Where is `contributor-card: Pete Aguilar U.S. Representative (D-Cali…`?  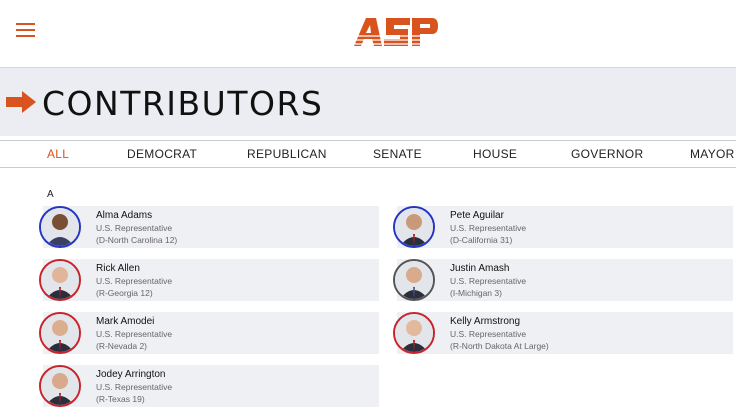 contributor-card: Pete Aguilar U.S. Representative (D-Cali… is located at coordinates (563, 227).